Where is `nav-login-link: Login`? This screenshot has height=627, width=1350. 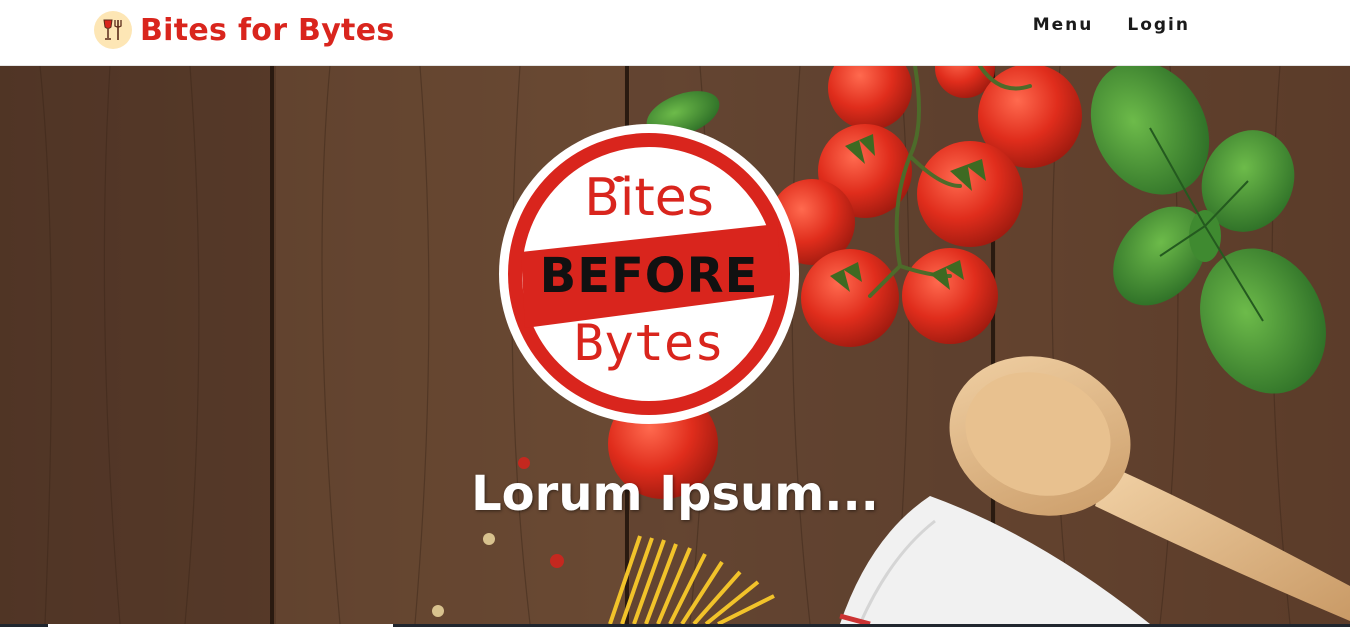 nav-login-link: Login is located at coordinates (1158, 25).